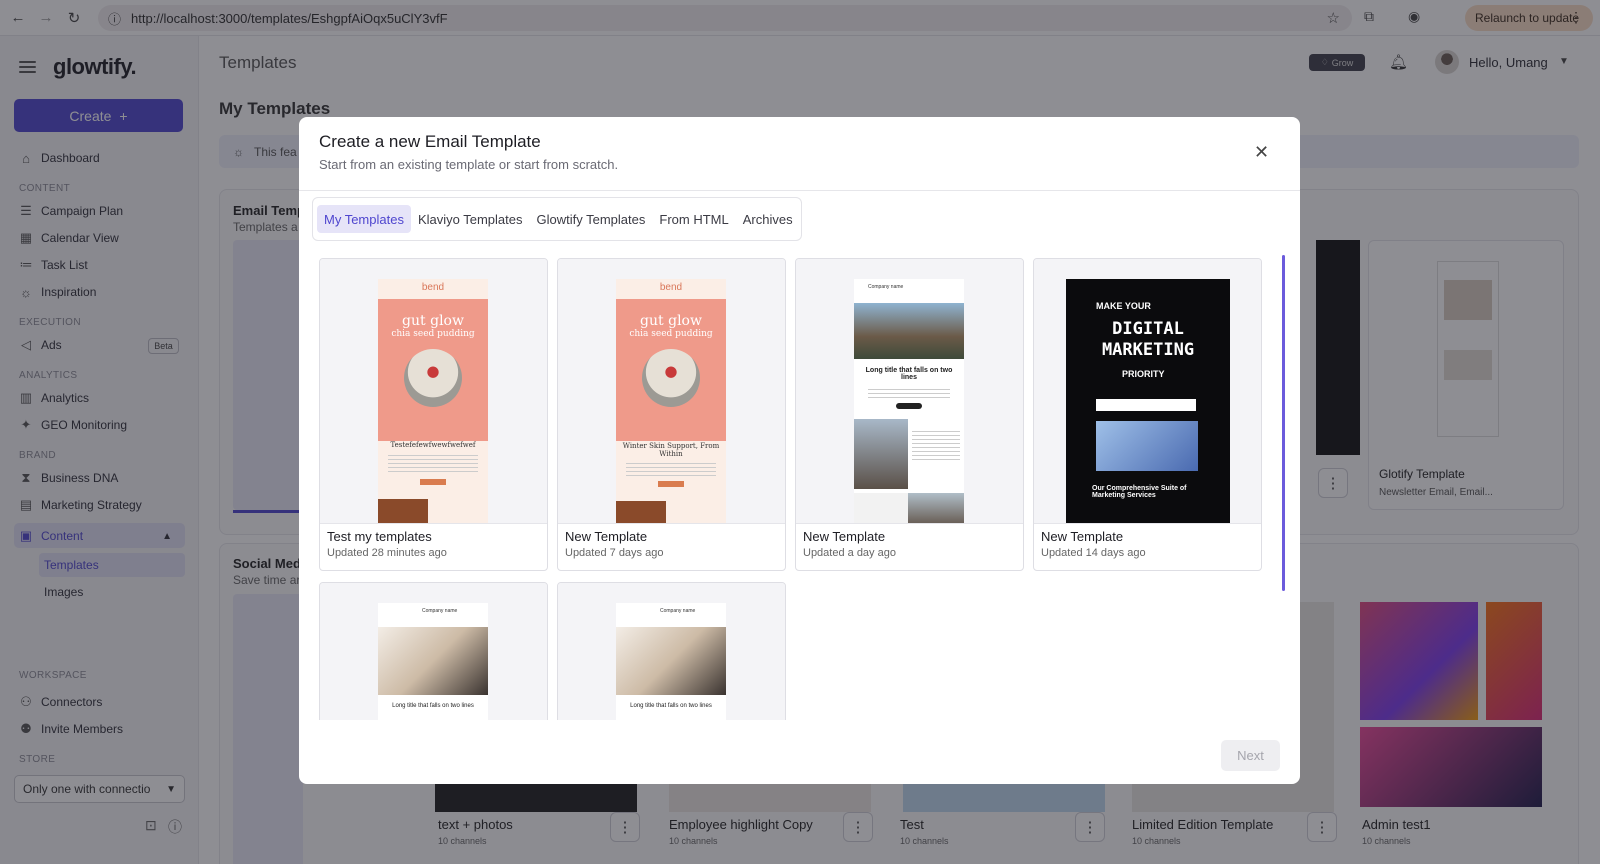  What do you see at coordinates (470, 219) in the screenshot?
I see `tab-klaviyo-templates: Klaviyo Templates` at bounding box center [470, 219].